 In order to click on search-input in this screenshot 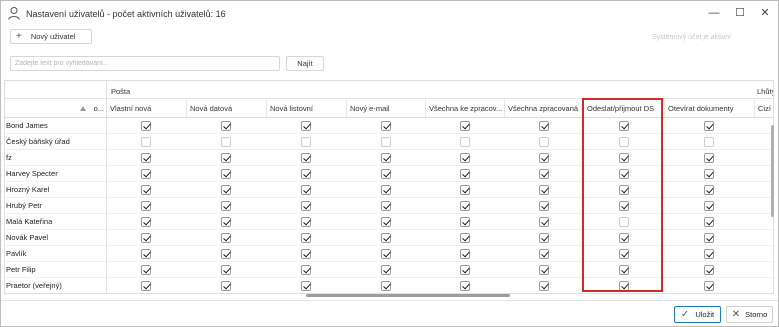, I will do `click(145, 63)`.